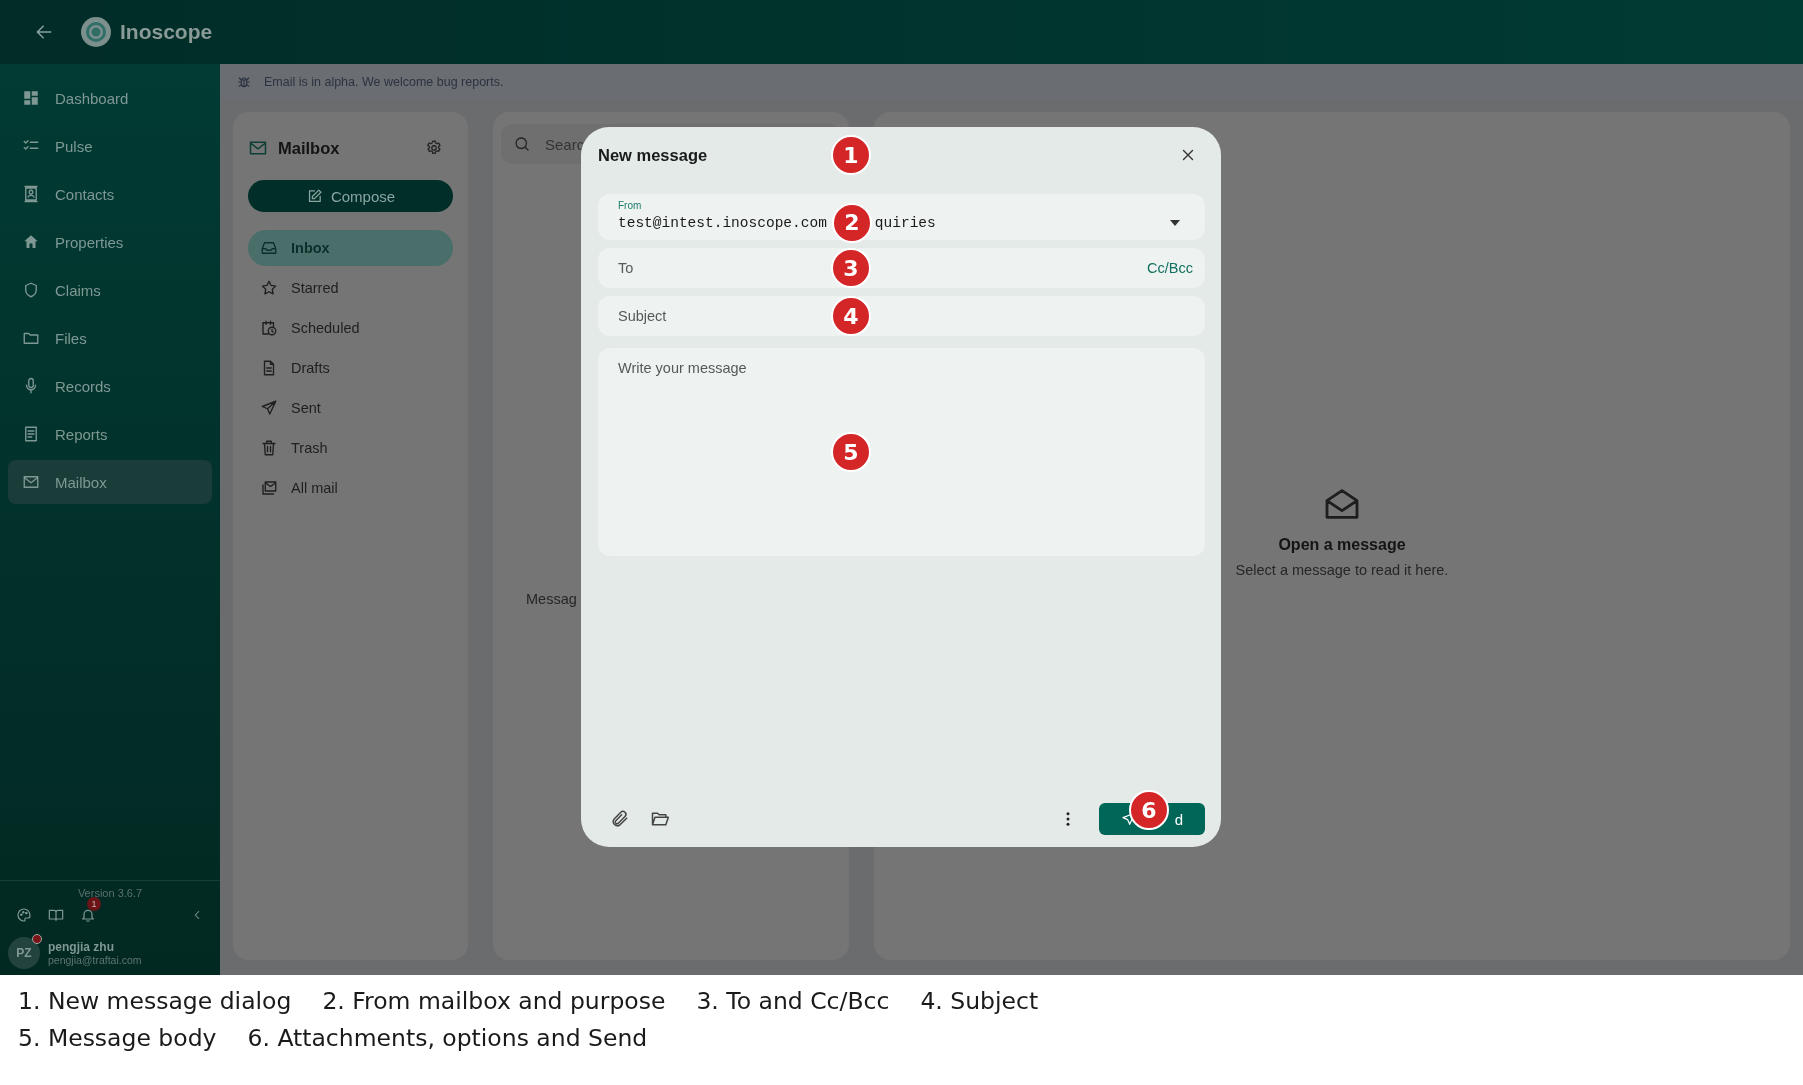 The image size is (1803, 1085). Describe the element at coordinates (269, 328) in the screenshot. I see `calendar-clock-icon` at that location.